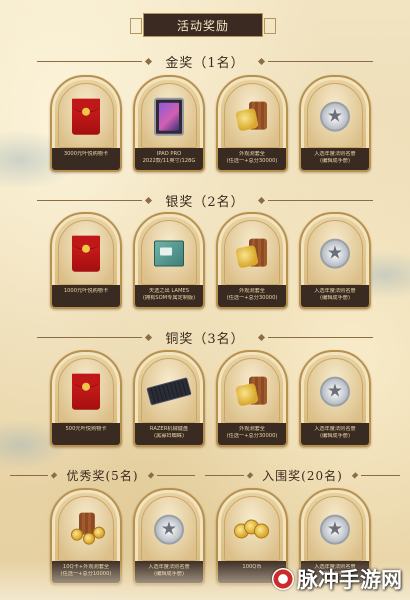 The width and height of the screenshot is (410, 600). I want to click on section-title: 银奖（2名）, so click(205, 202).